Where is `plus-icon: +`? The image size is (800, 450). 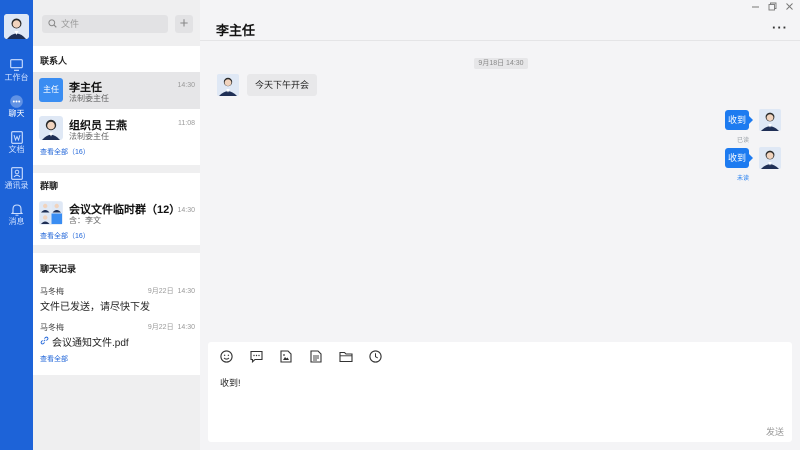 plus-icon: + is located at coordinates (184, 23).